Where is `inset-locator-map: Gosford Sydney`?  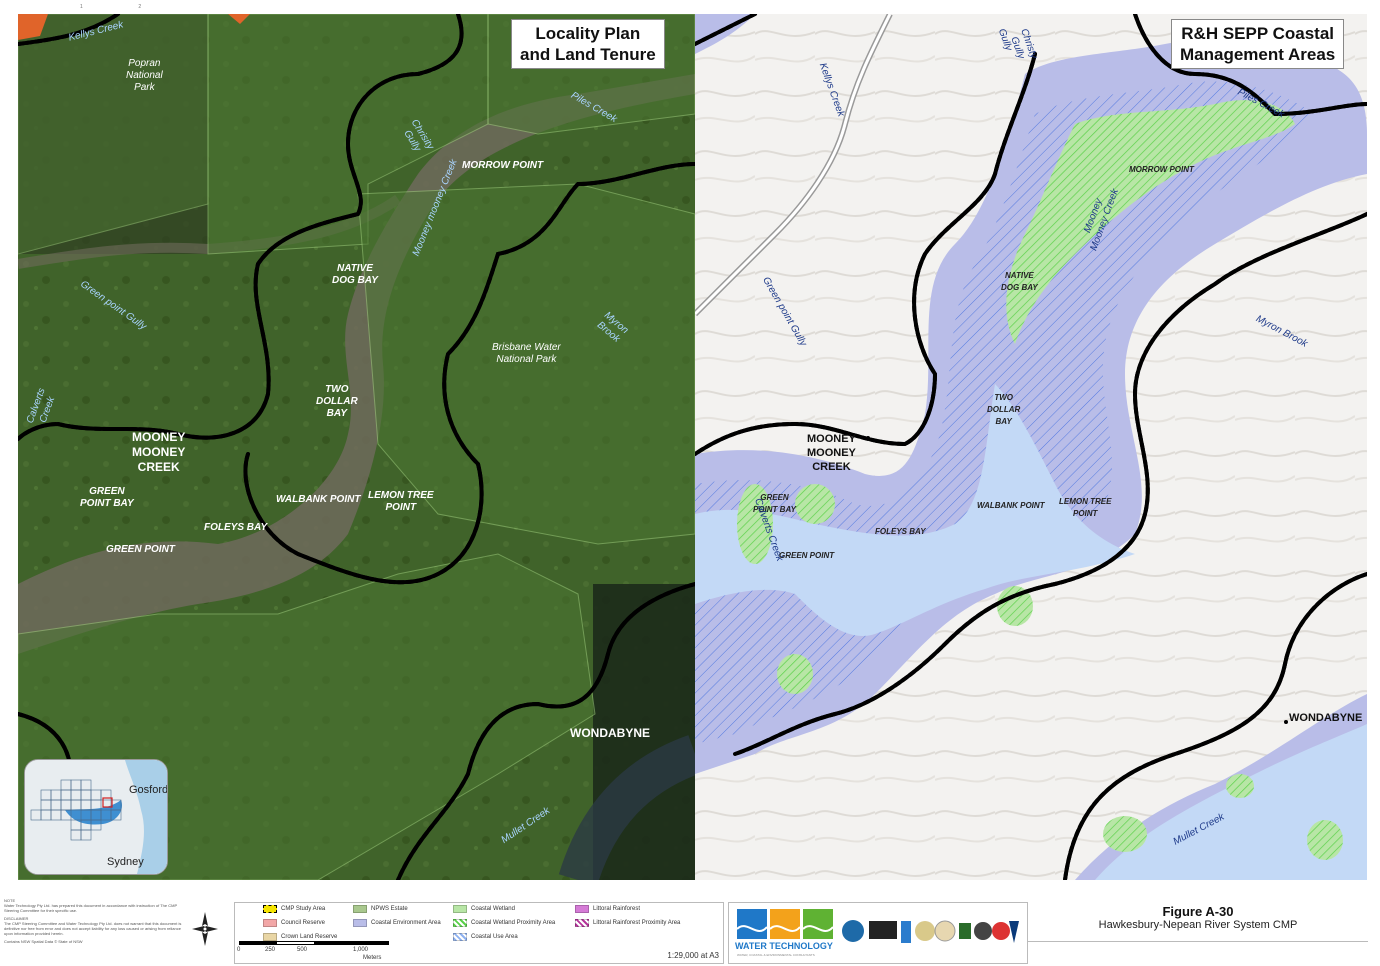 inset-locator-map: Gosford Sydney is located at coordinates (96, 817).